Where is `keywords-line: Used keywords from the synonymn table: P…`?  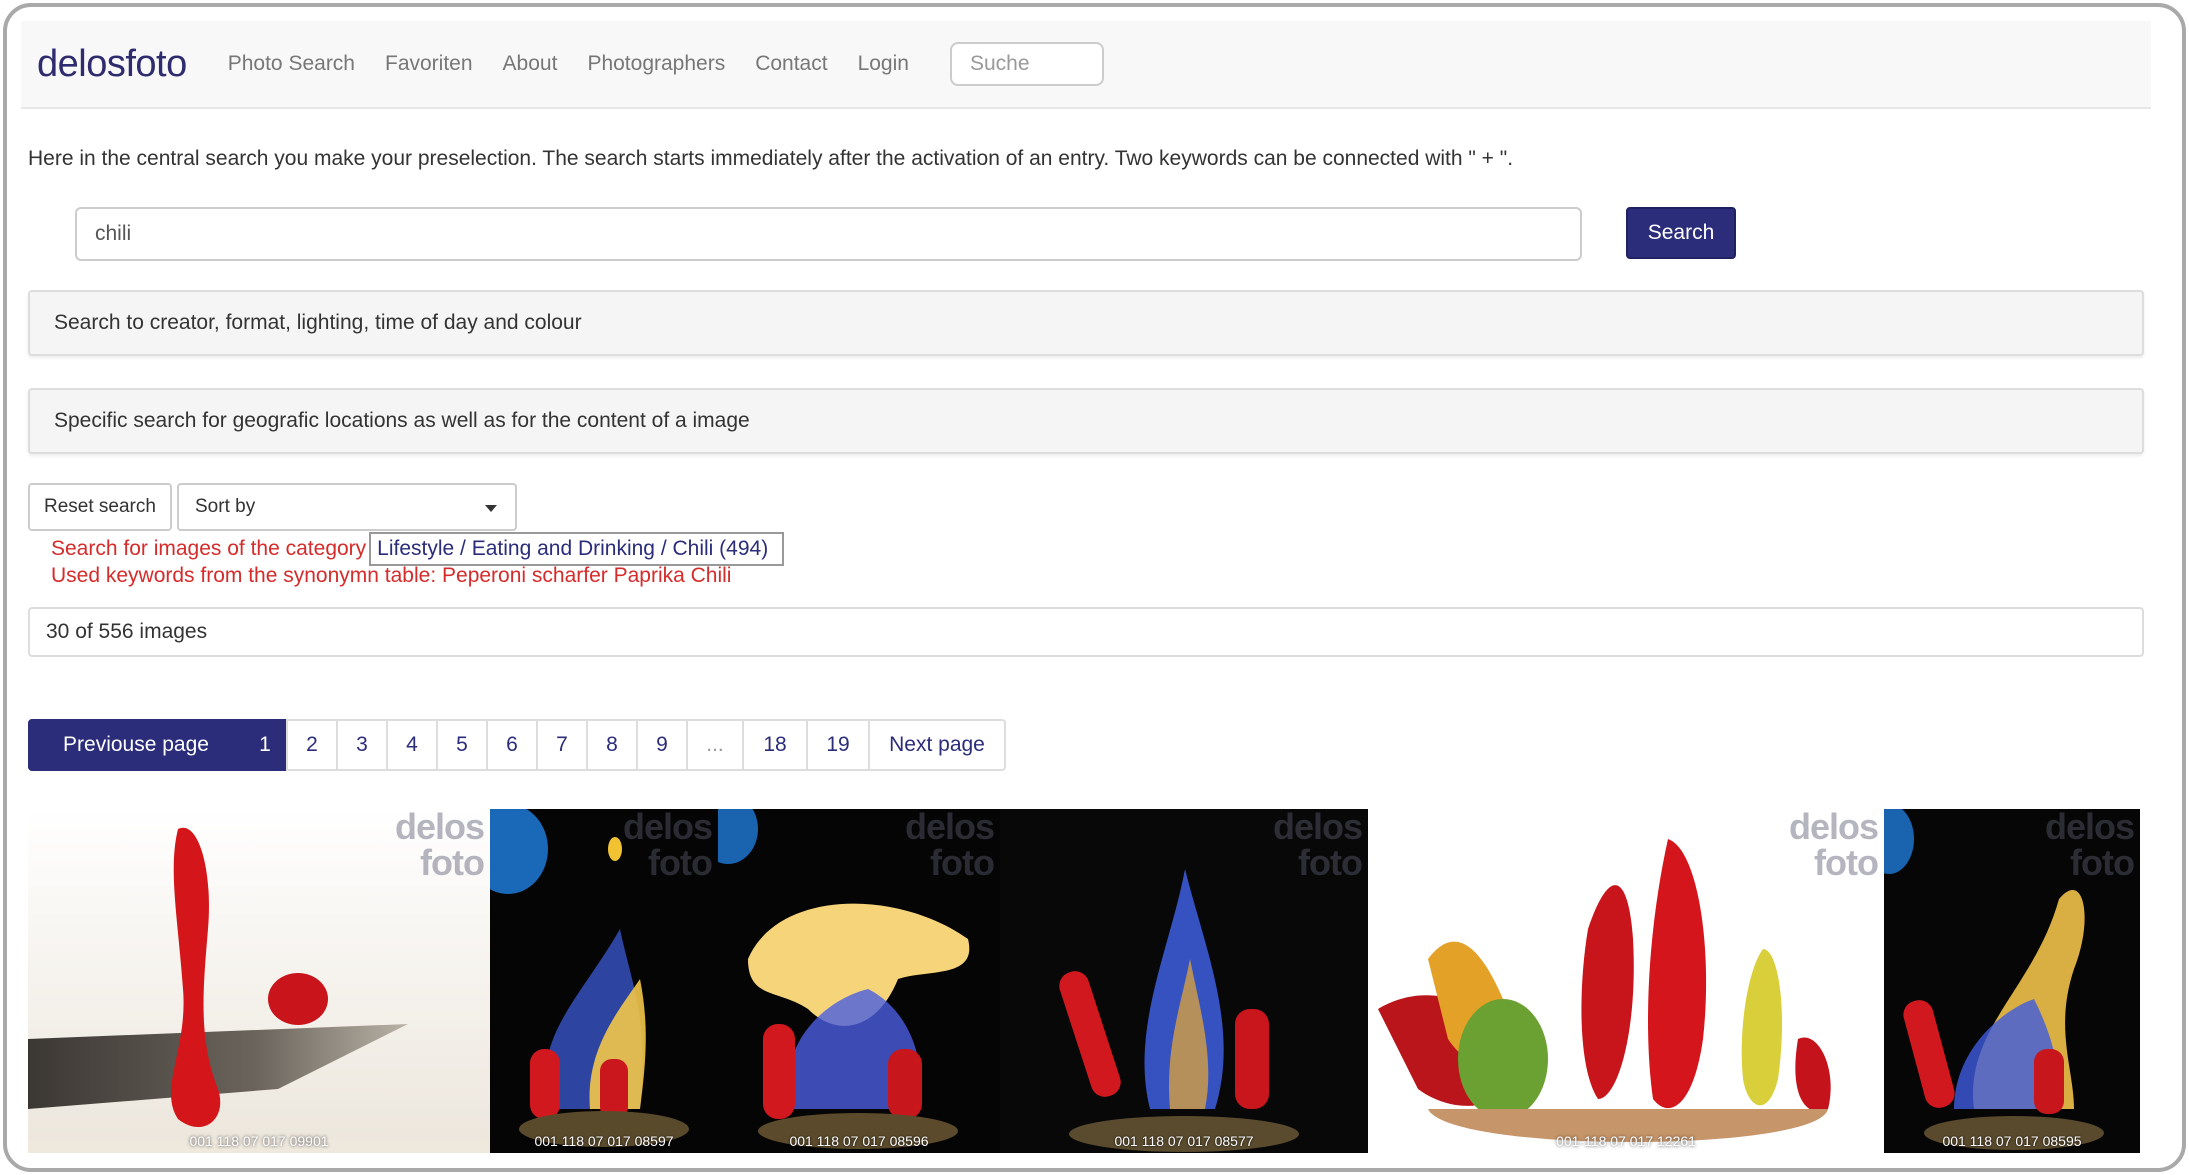 keywords-line: Used keywords from the synonymn table: P… is located at coordinates (391, 575).